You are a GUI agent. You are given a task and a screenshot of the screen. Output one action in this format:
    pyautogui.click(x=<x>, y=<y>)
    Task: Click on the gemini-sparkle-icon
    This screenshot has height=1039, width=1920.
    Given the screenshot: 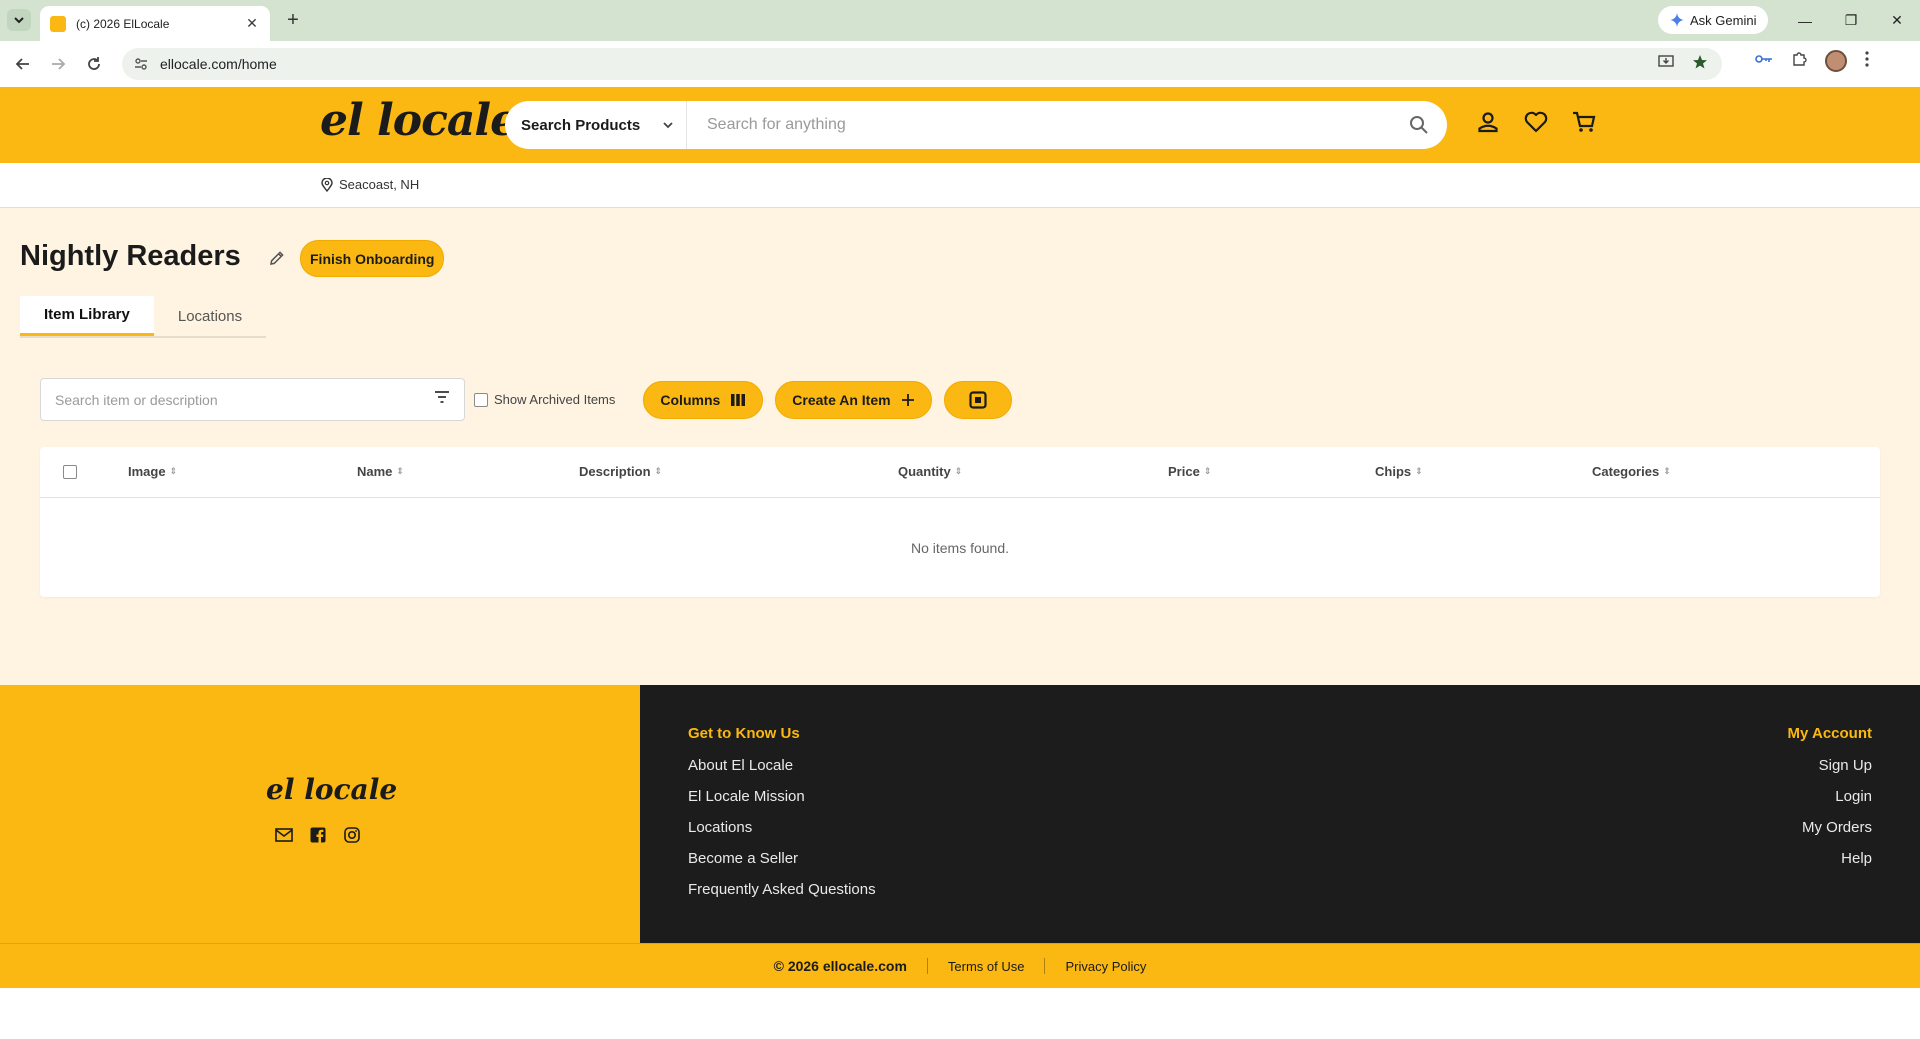 What is the action you would take?
    pyautogui.click(x=1677, y=20)
    